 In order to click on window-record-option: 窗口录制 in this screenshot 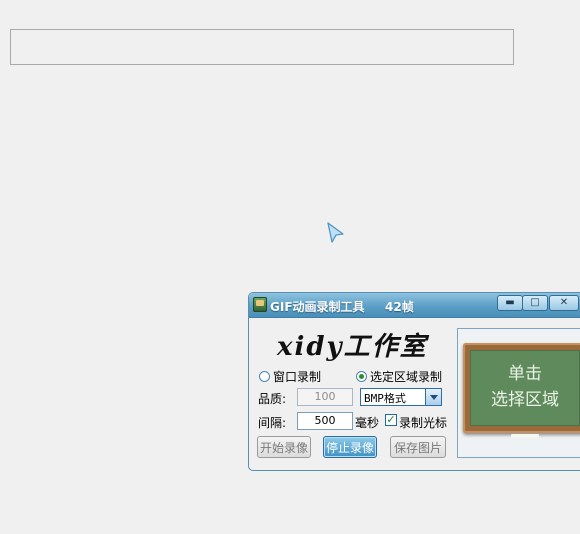, I will do `click(290, 376)`.